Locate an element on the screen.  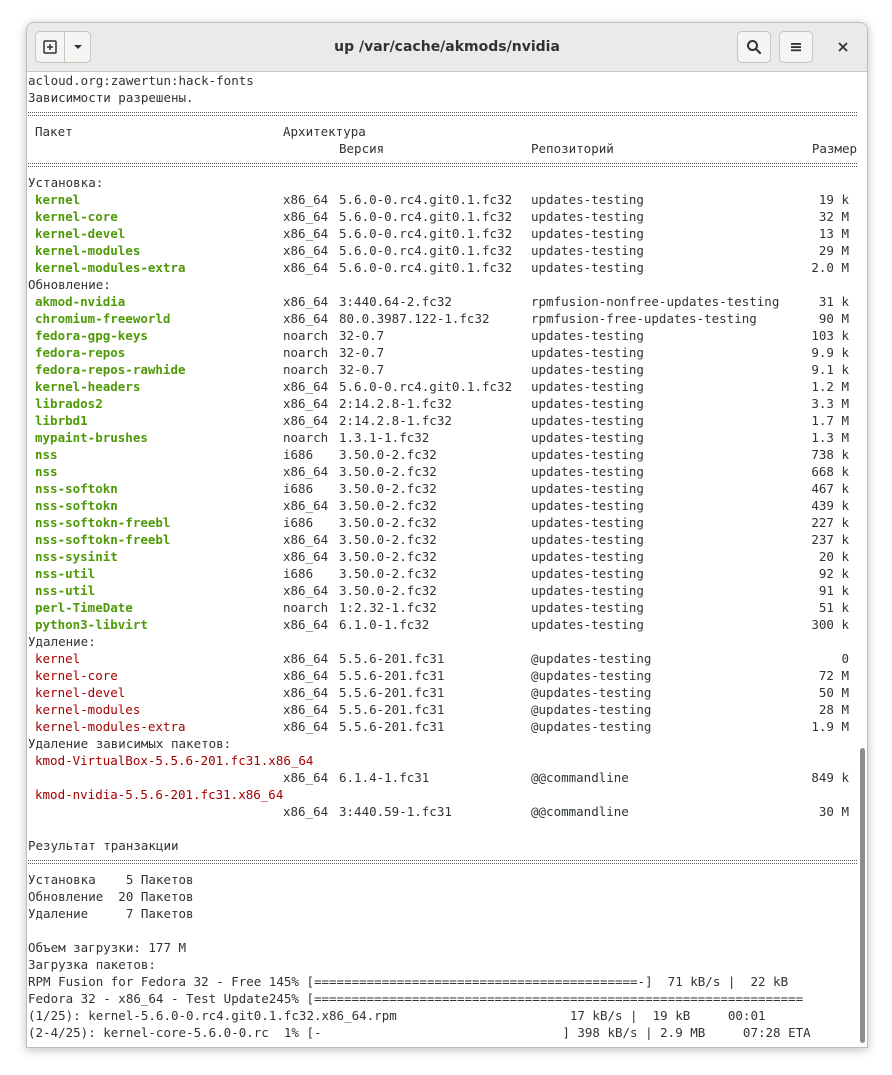
column-header-repo: Репозиторий is located at coordinates (572, 148).